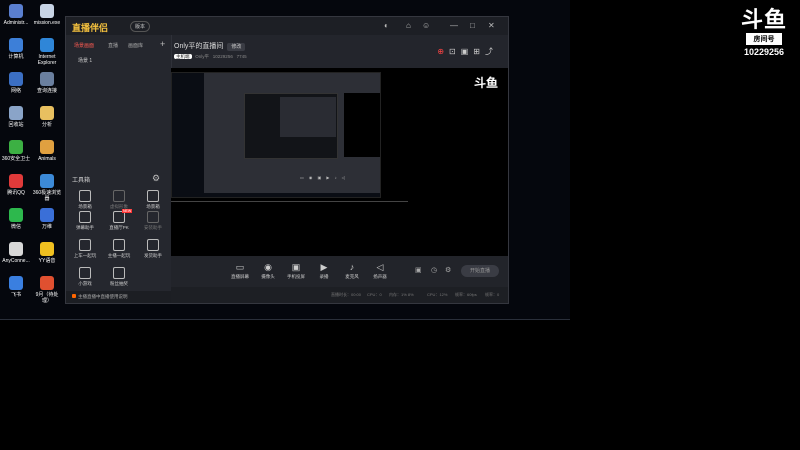  I want to click on tool-item: 弹幕助手, so click(85, 221).